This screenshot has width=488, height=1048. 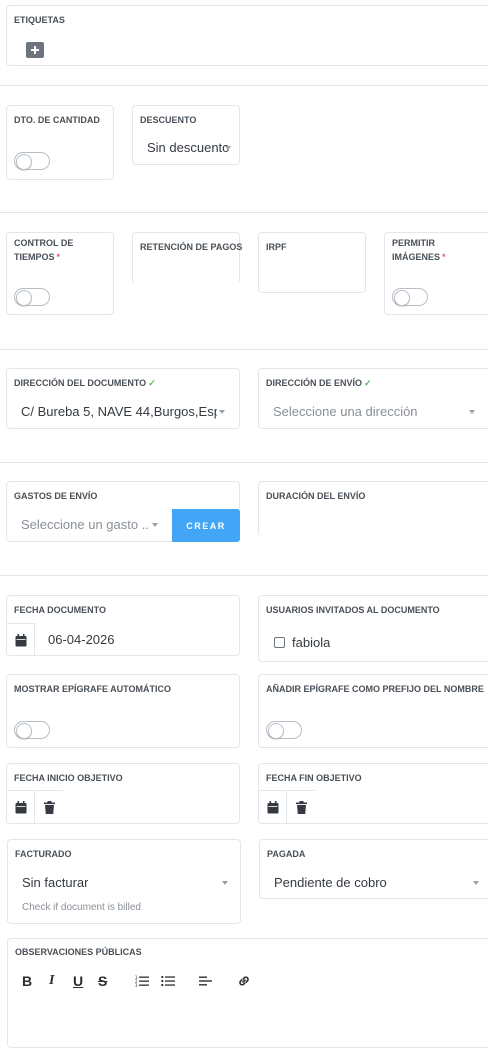 I want to click on direccion-envio-text: DIRECCIÓN DE ENVÍO, so click(x=314, y=383).